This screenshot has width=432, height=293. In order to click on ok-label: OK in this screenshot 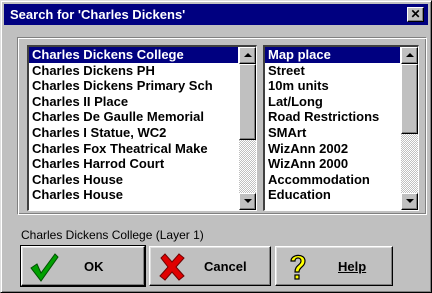, I will do `click(94, 266)`.